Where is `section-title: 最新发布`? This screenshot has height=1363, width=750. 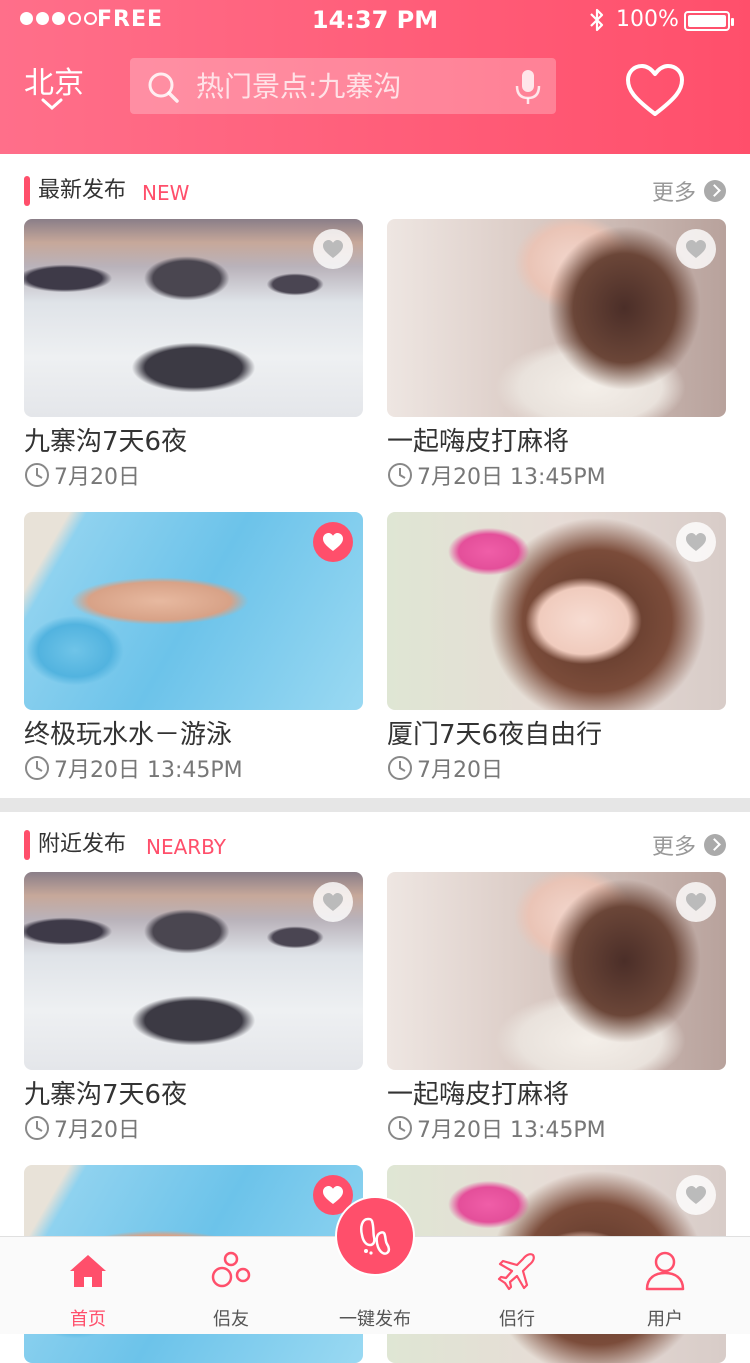
section-title: 最新发布 is located at coordinates (82, 190).